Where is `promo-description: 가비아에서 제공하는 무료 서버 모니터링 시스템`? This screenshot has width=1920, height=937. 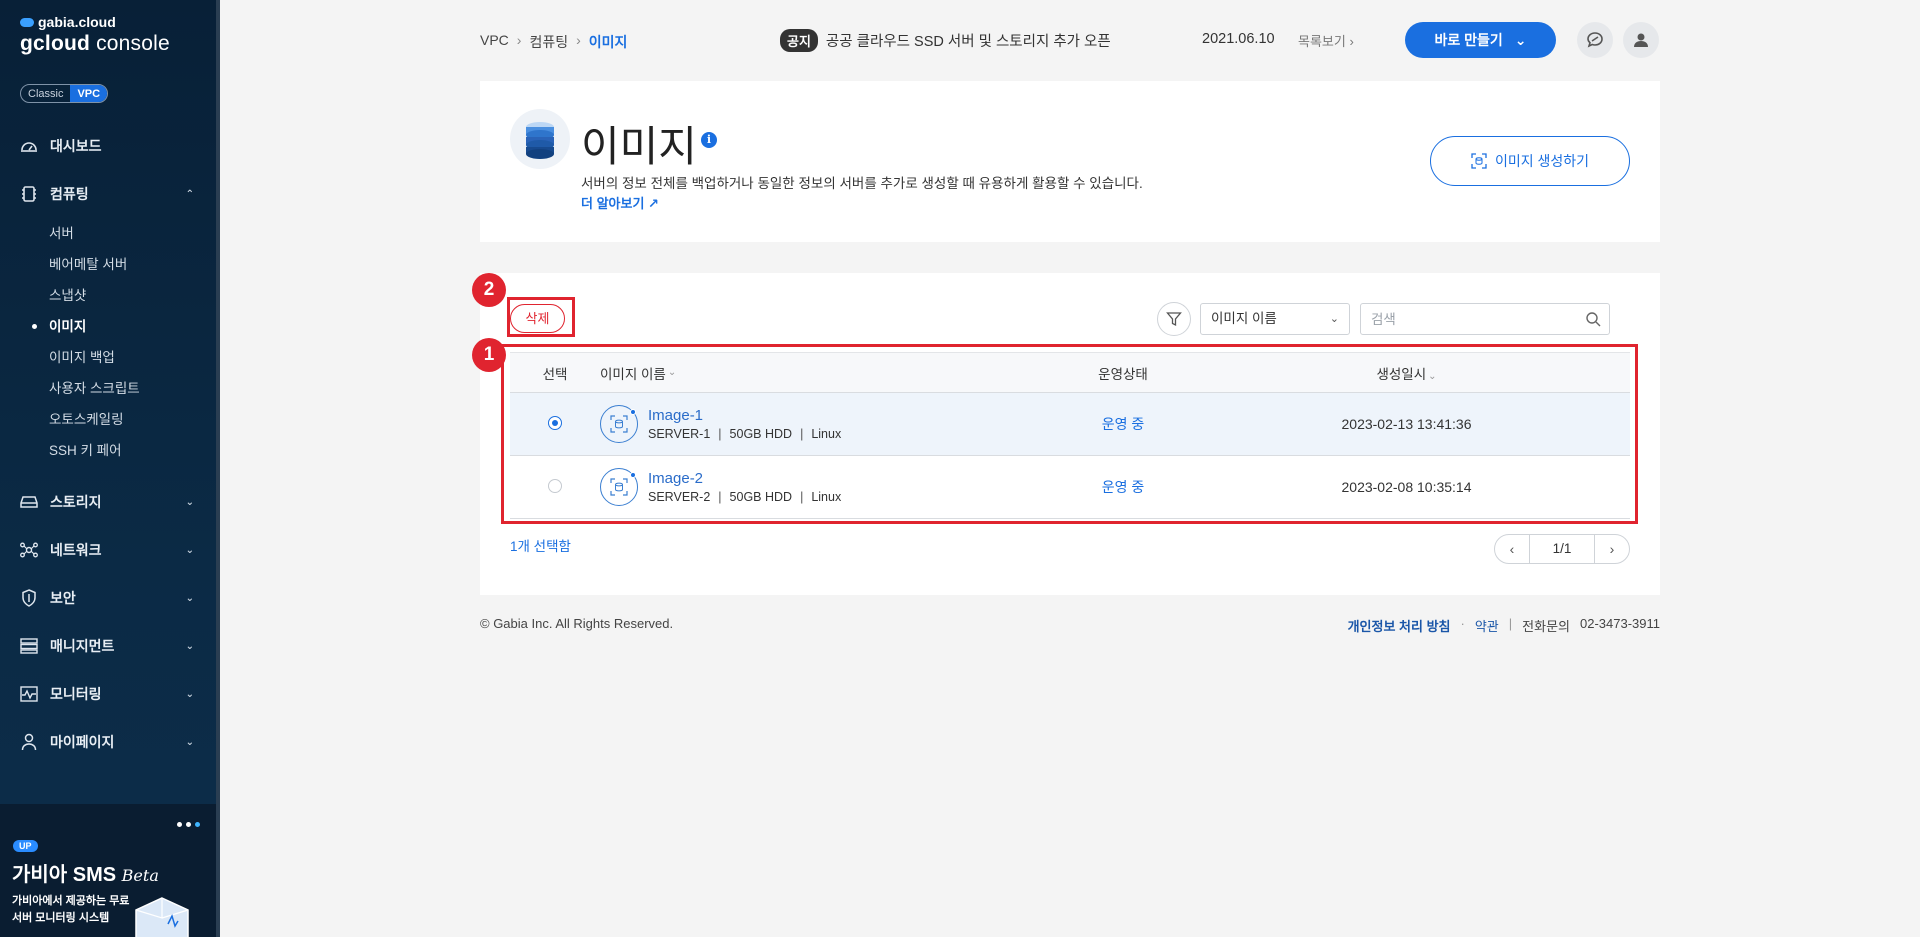
promo-description: 가비아에서 제공하는 무료 서버 모니터링 시스템 is located at coordinates (71, 909).